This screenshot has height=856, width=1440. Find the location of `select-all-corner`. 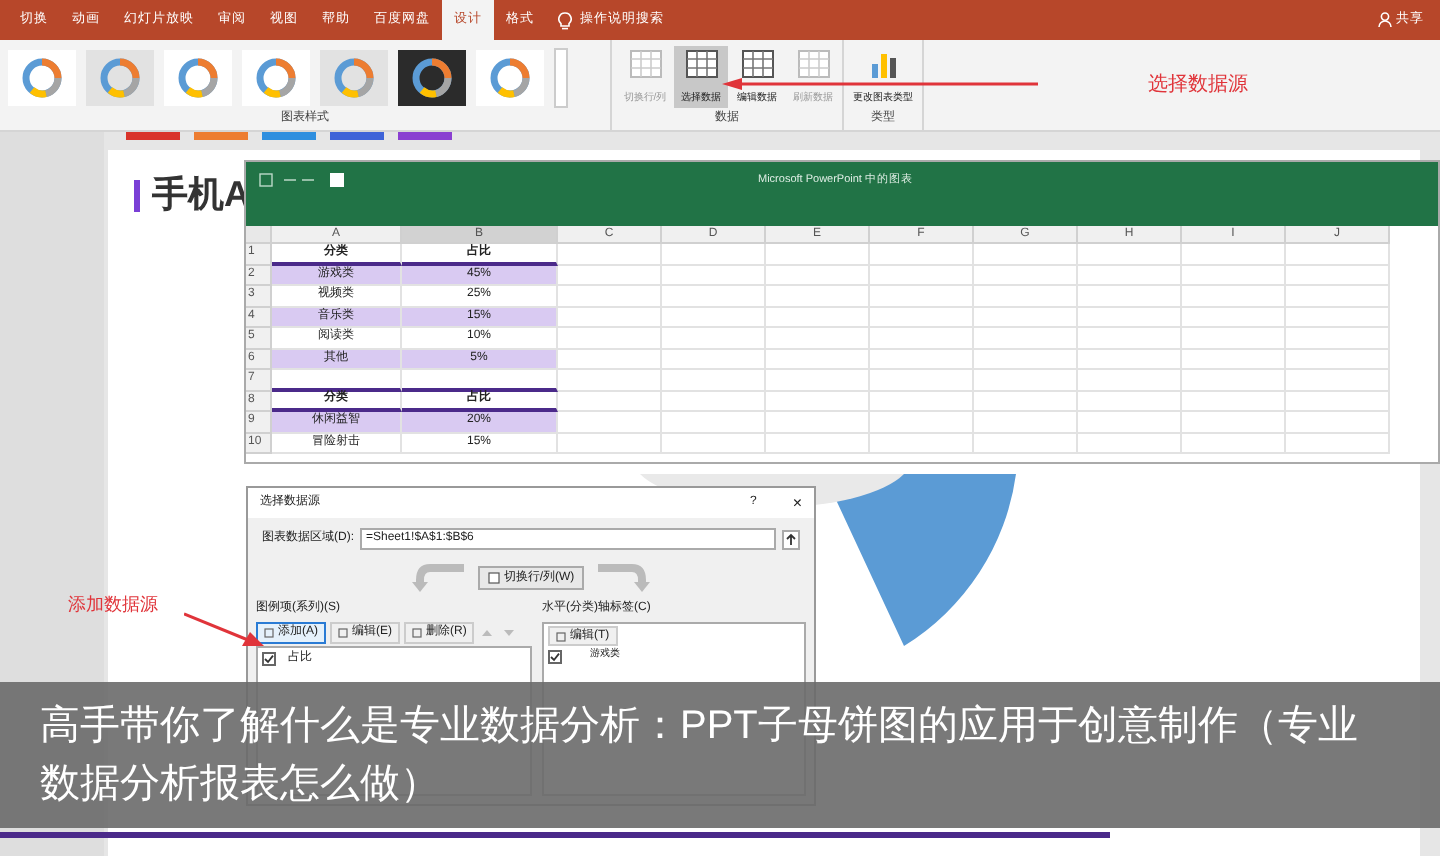

select-all-corner is located at coordinates (259, 235).